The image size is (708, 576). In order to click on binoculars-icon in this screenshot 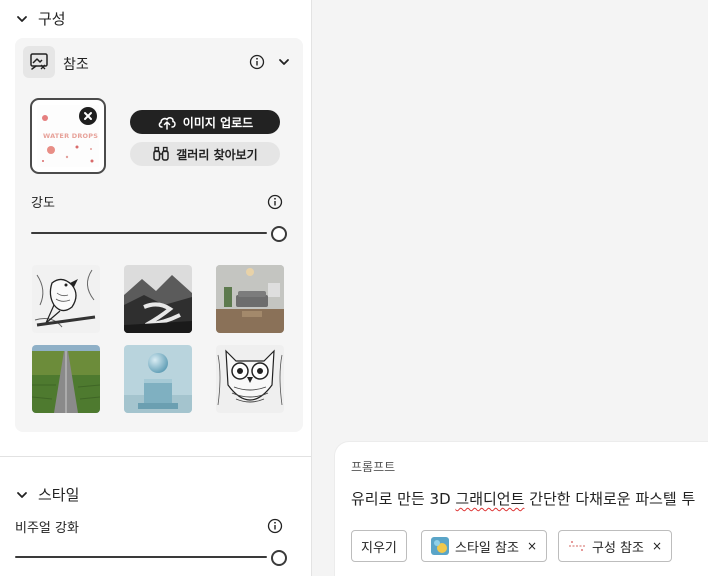, I will do `click(161, 153)`.